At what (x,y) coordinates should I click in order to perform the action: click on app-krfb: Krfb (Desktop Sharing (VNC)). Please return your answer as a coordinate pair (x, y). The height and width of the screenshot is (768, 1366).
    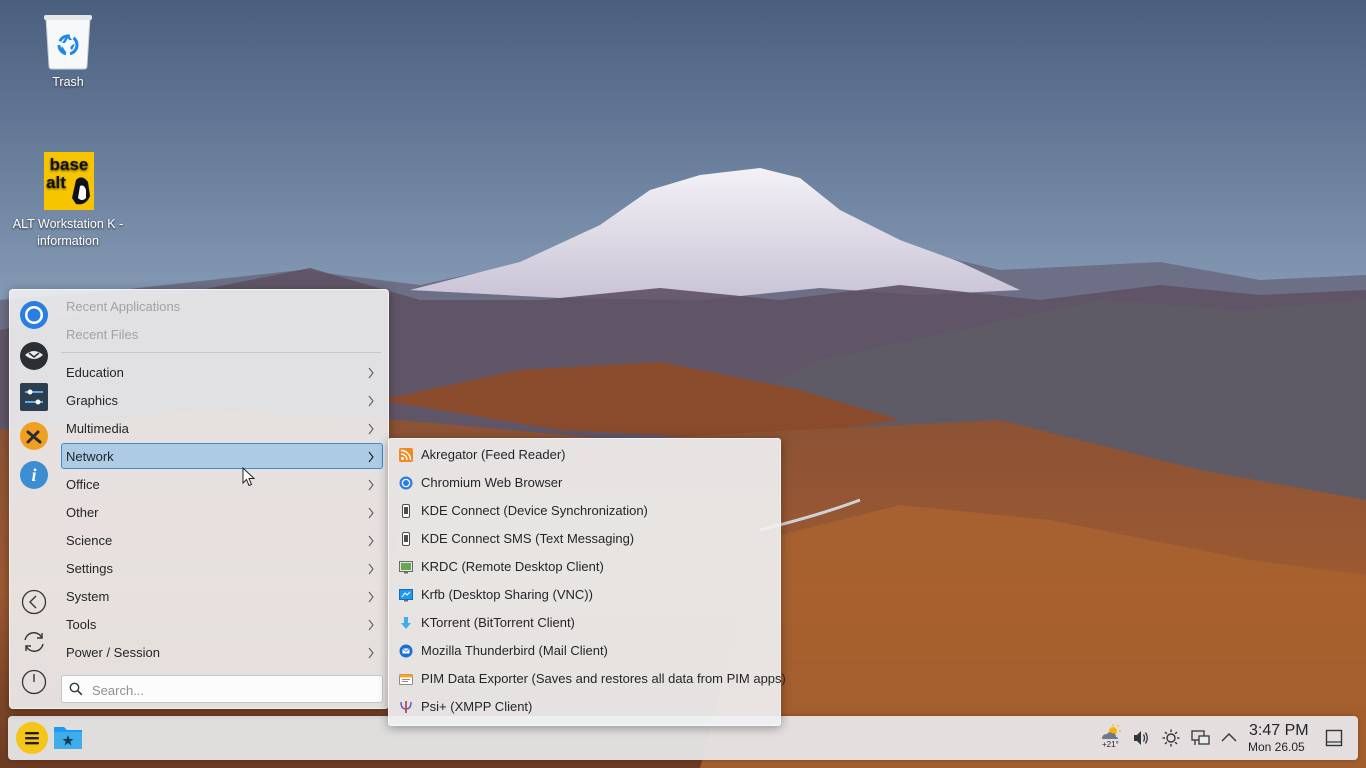
    Looking at the image, I should click on (584, 595).